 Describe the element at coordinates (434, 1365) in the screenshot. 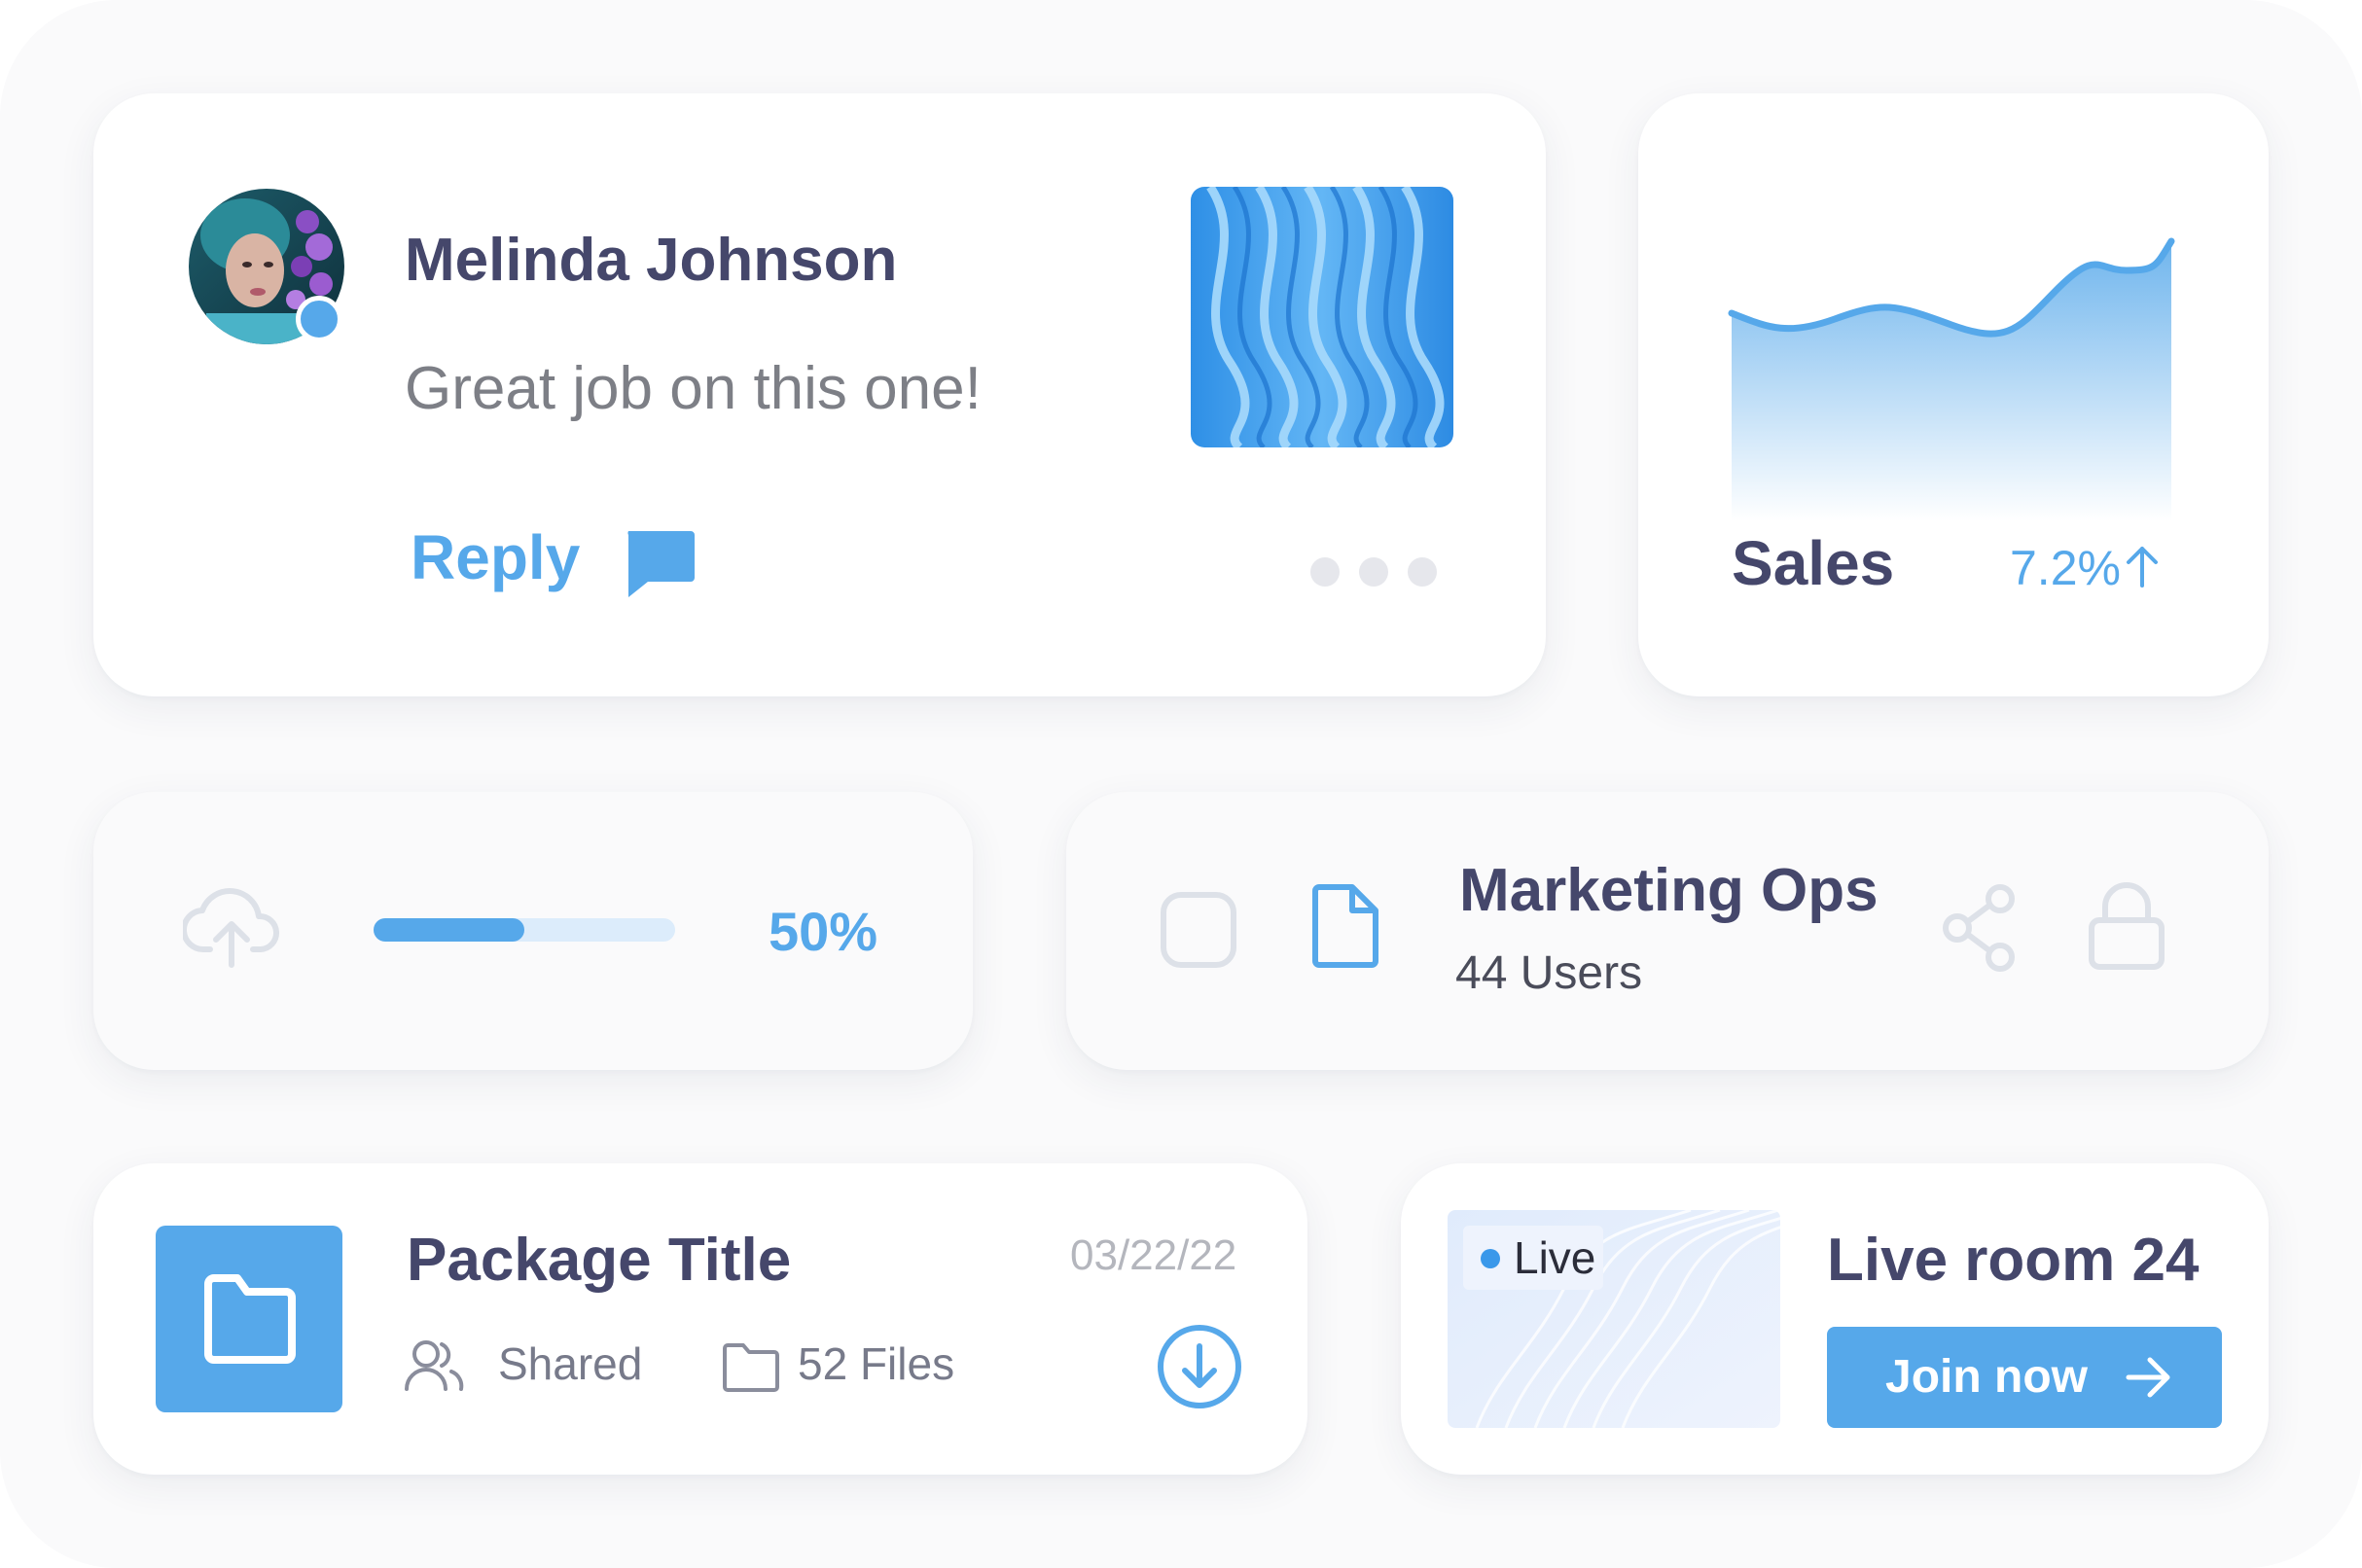

I see `users-icon` at that location.